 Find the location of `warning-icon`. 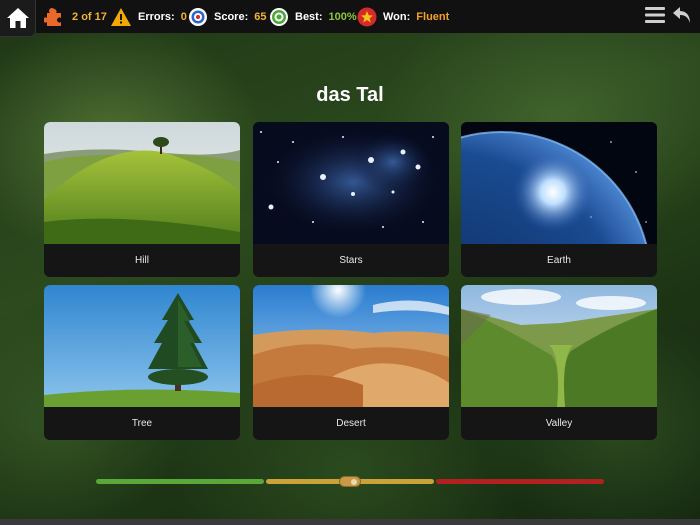

warning-icon is located at coordinates (121, 16).